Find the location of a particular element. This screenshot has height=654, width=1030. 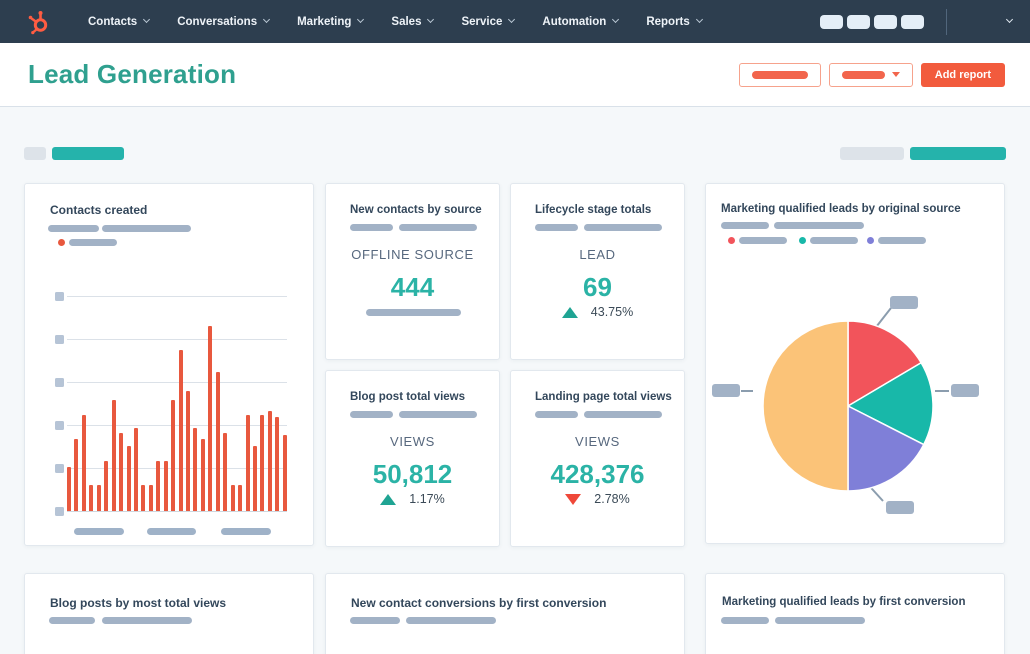

nav-item-sales: Sales is located at coordinates (412, 21).